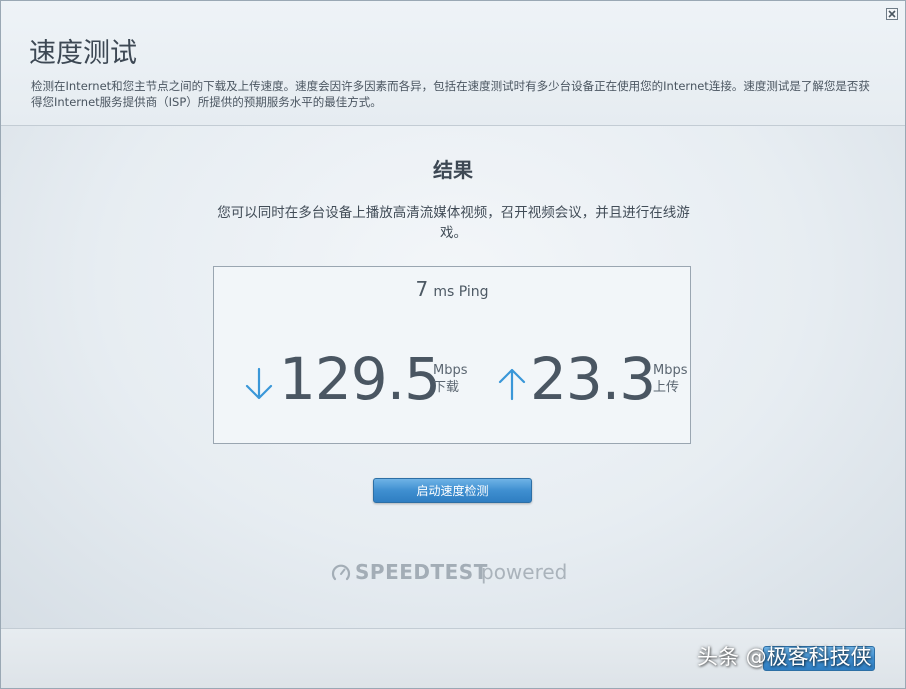 The height and width of the screenshot is (689, 906). Describe the element at coordinates (259, 383) in the screenshot. I see `arrow-down-icon` at that location.